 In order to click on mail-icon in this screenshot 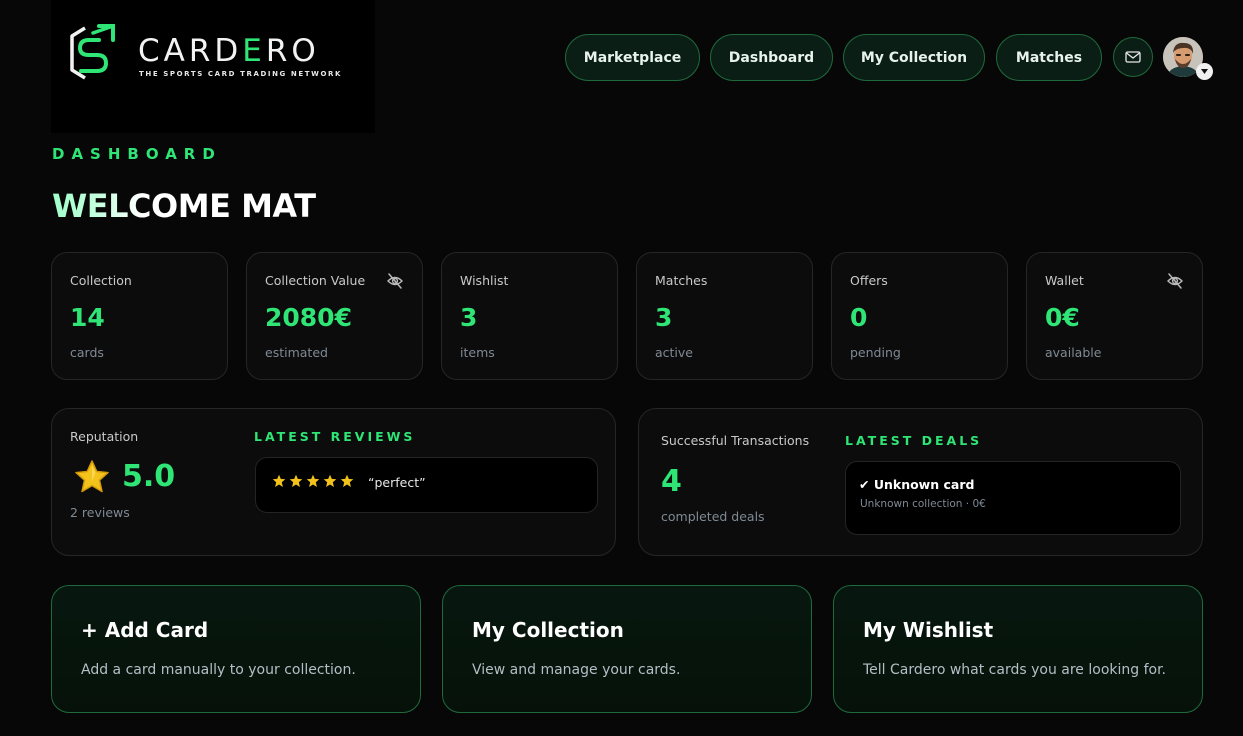, I will do `click(1133, 57)`.